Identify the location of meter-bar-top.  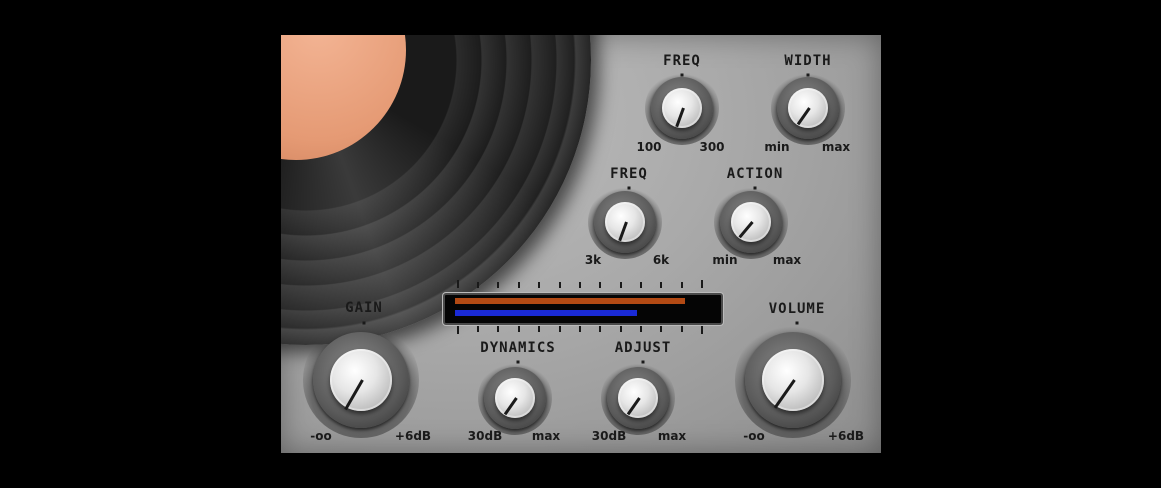
(570, 301).